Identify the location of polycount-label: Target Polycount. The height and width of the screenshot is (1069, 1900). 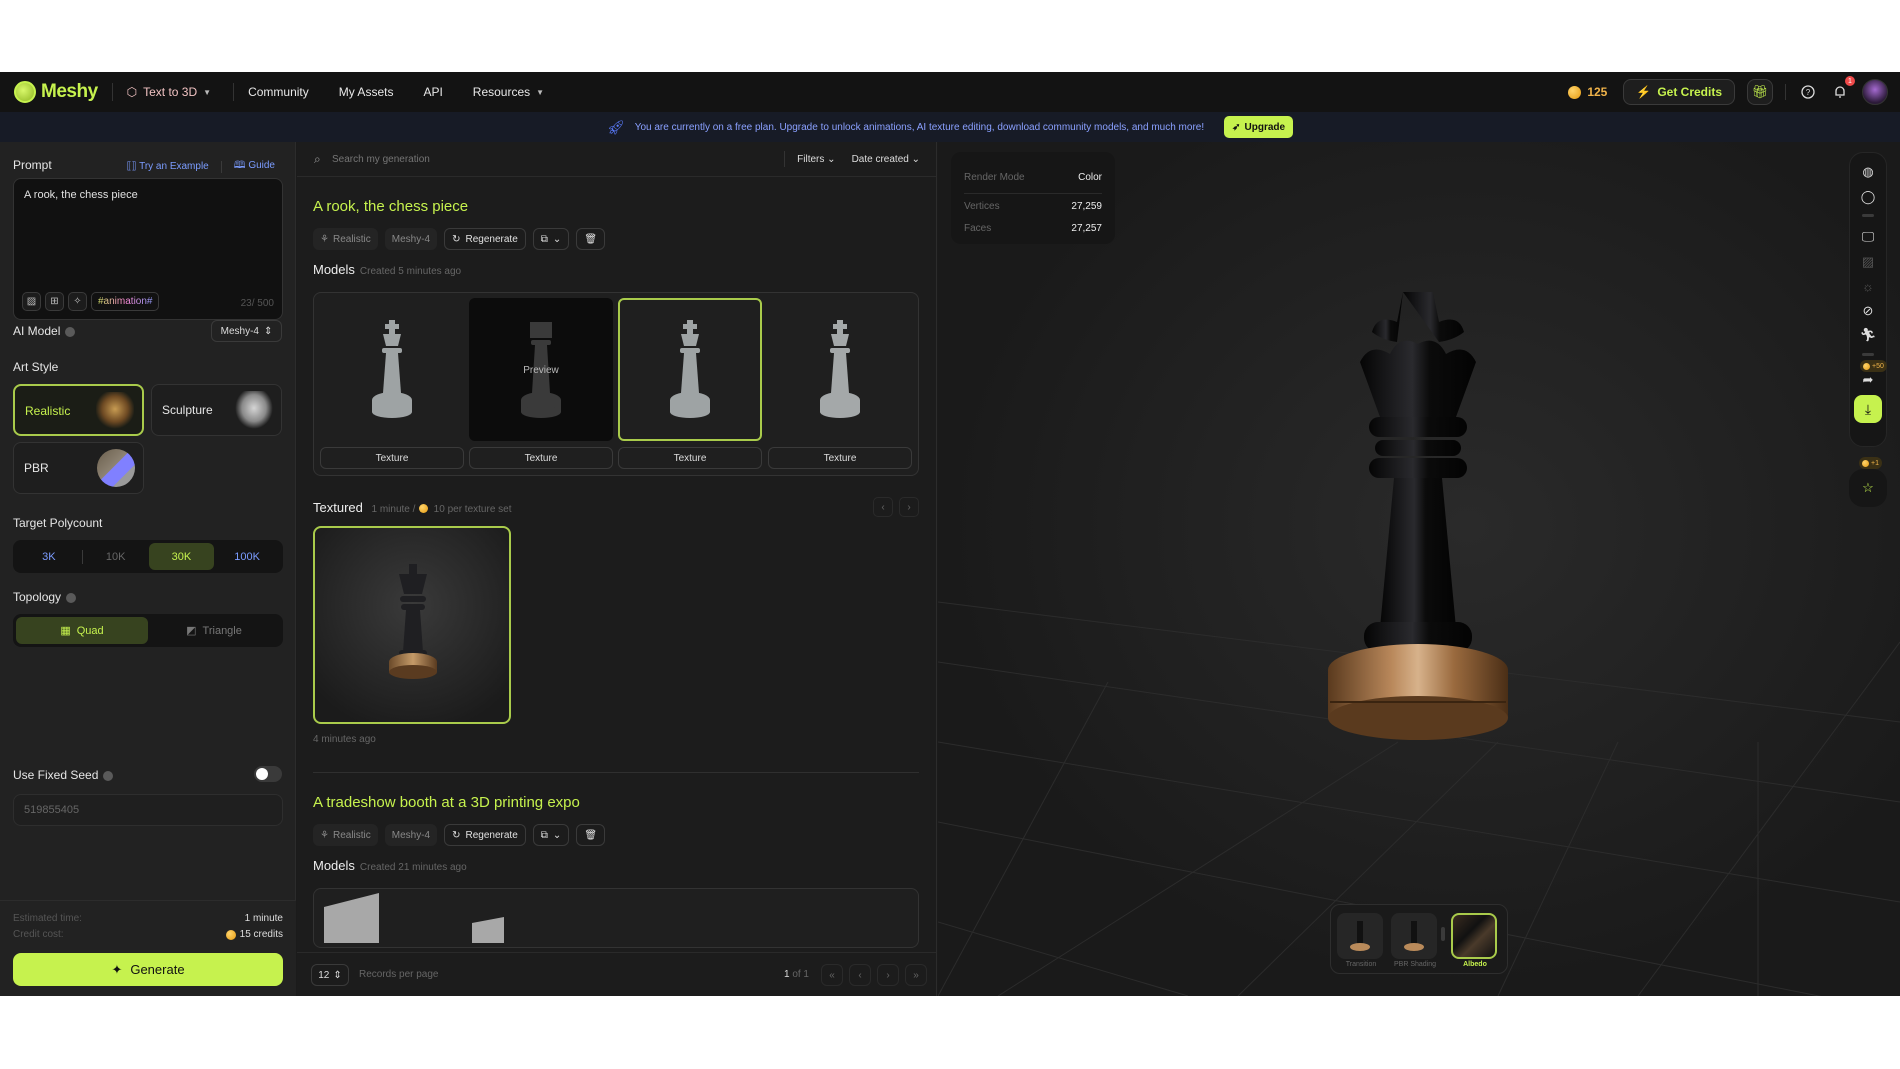
(58, 523).